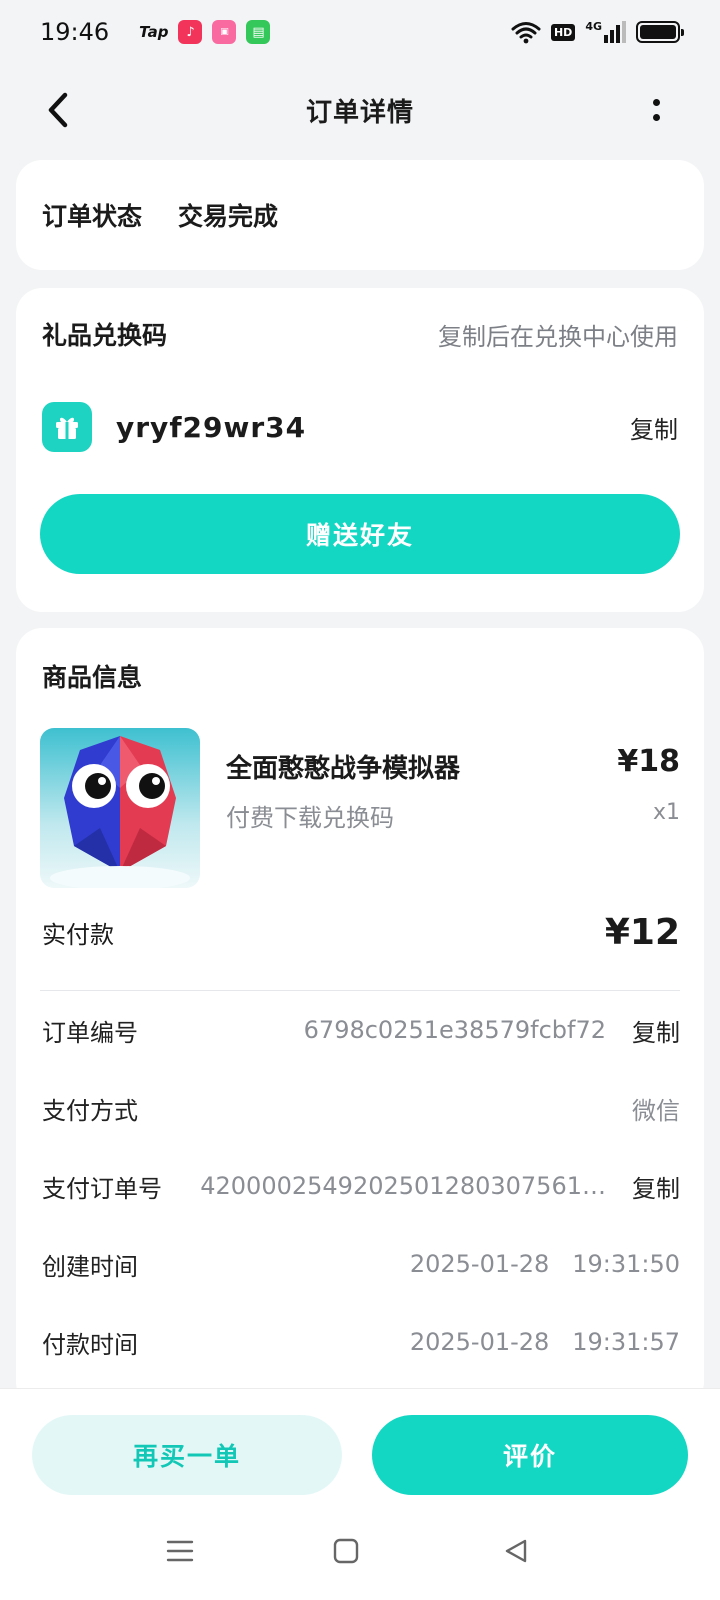 The width and height of the screenshot is (720, 1600). What do you see at coordinates (361, 1342) in the screenshot?
I see `payment-time-row: 付款时间 2025-01-28 19:31:57` at bounding box center [361, 1342].